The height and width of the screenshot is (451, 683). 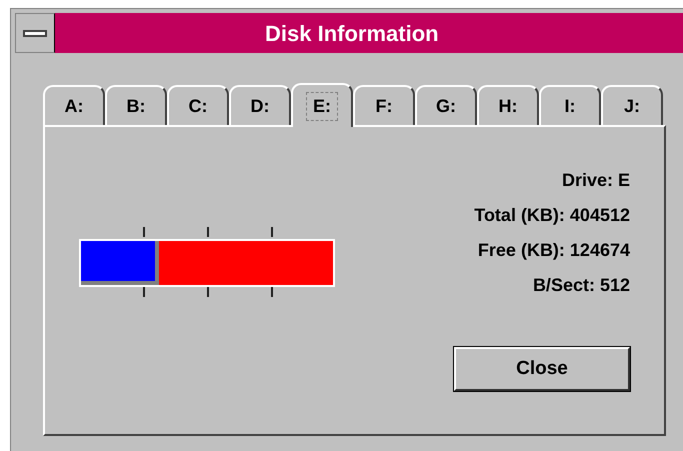 What do you see at coordinates (352, 34) in the screenshot?
I see `window-title: Disk Information` at bounding box center [352, 34].